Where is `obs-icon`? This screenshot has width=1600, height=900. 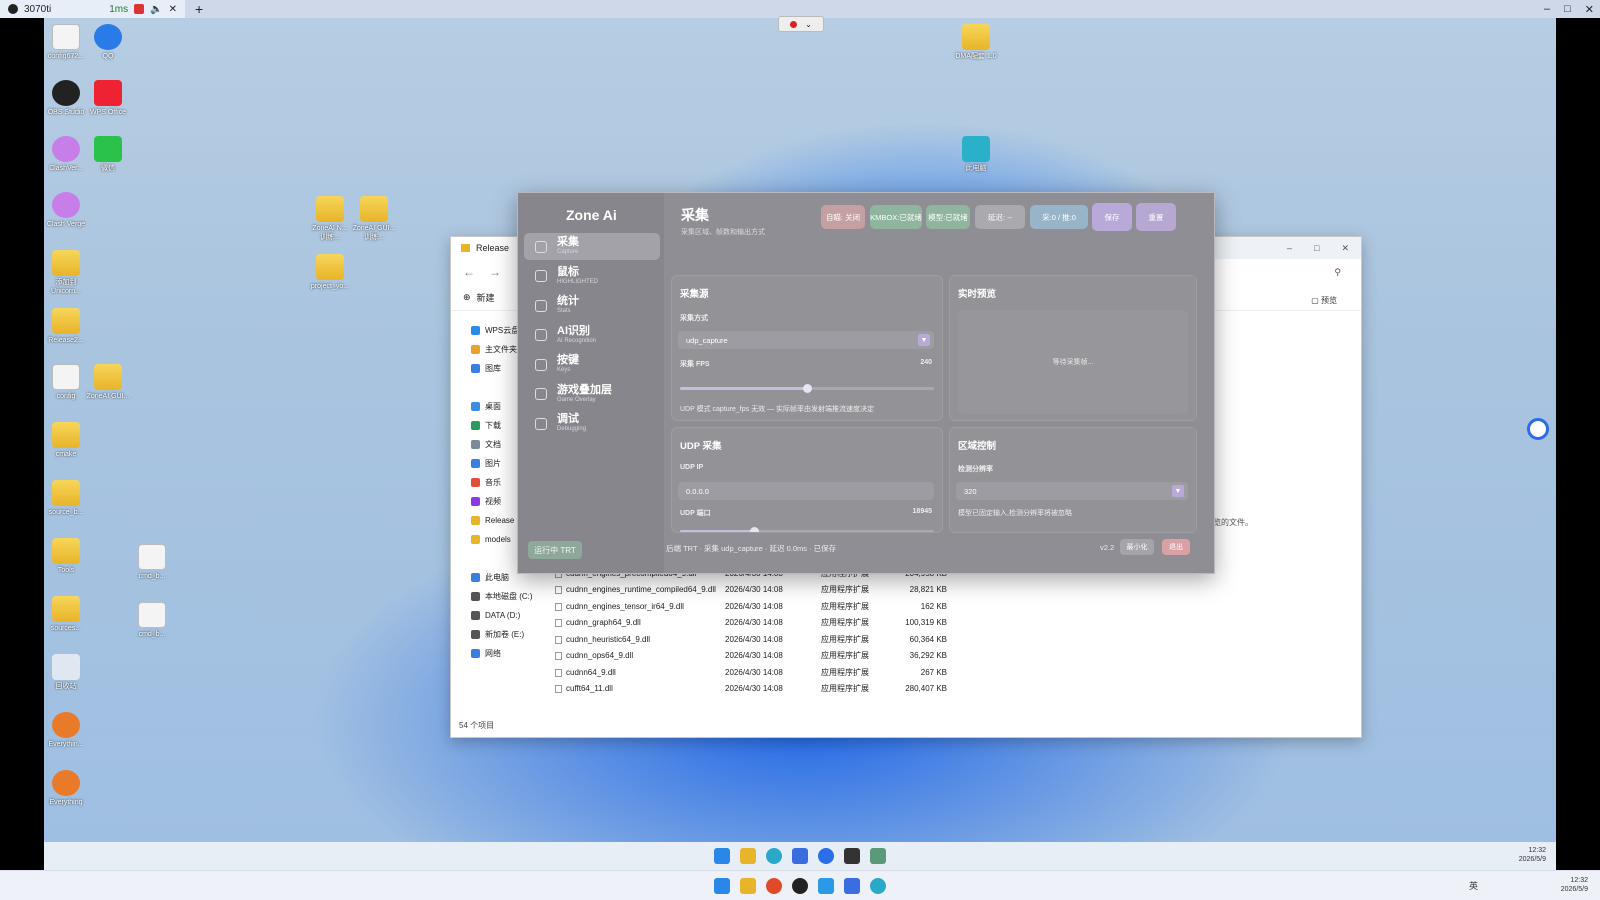
obs-icon is located at coordinates (800, 885).